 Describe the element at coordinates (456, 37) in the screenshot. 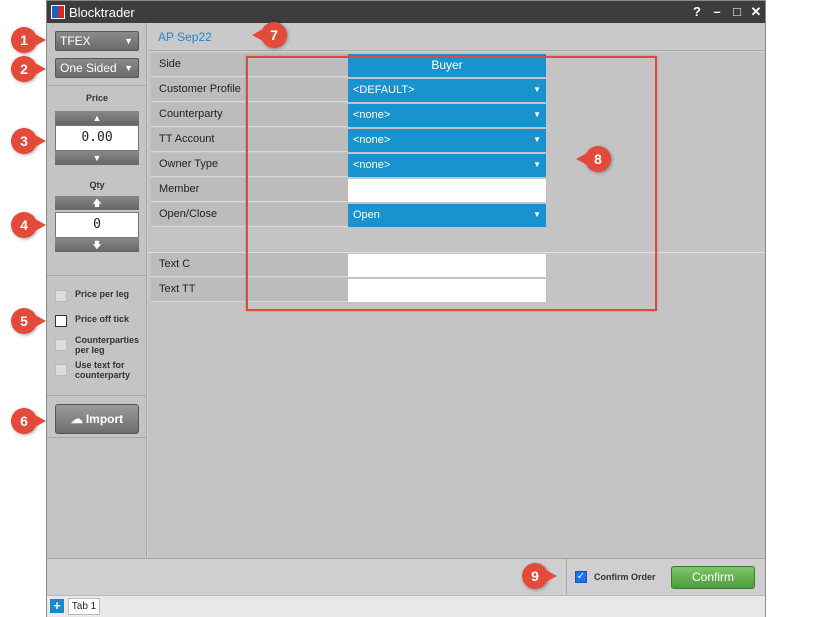

I see `instrument-header: AP Sep22` at that location.